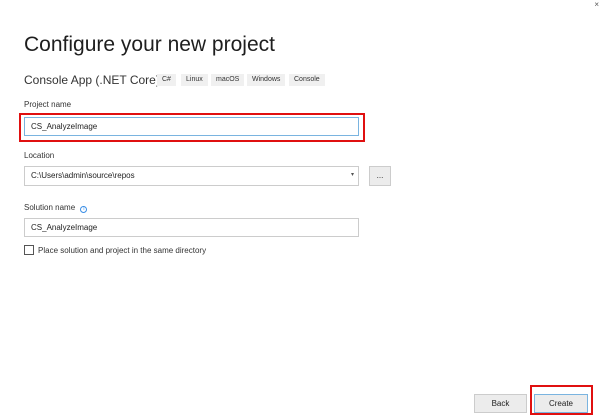  What do you see at coordinates (149, 44) in the screenshot?
I see `page-title: Configure your new project` at bounding box center [149, 44].